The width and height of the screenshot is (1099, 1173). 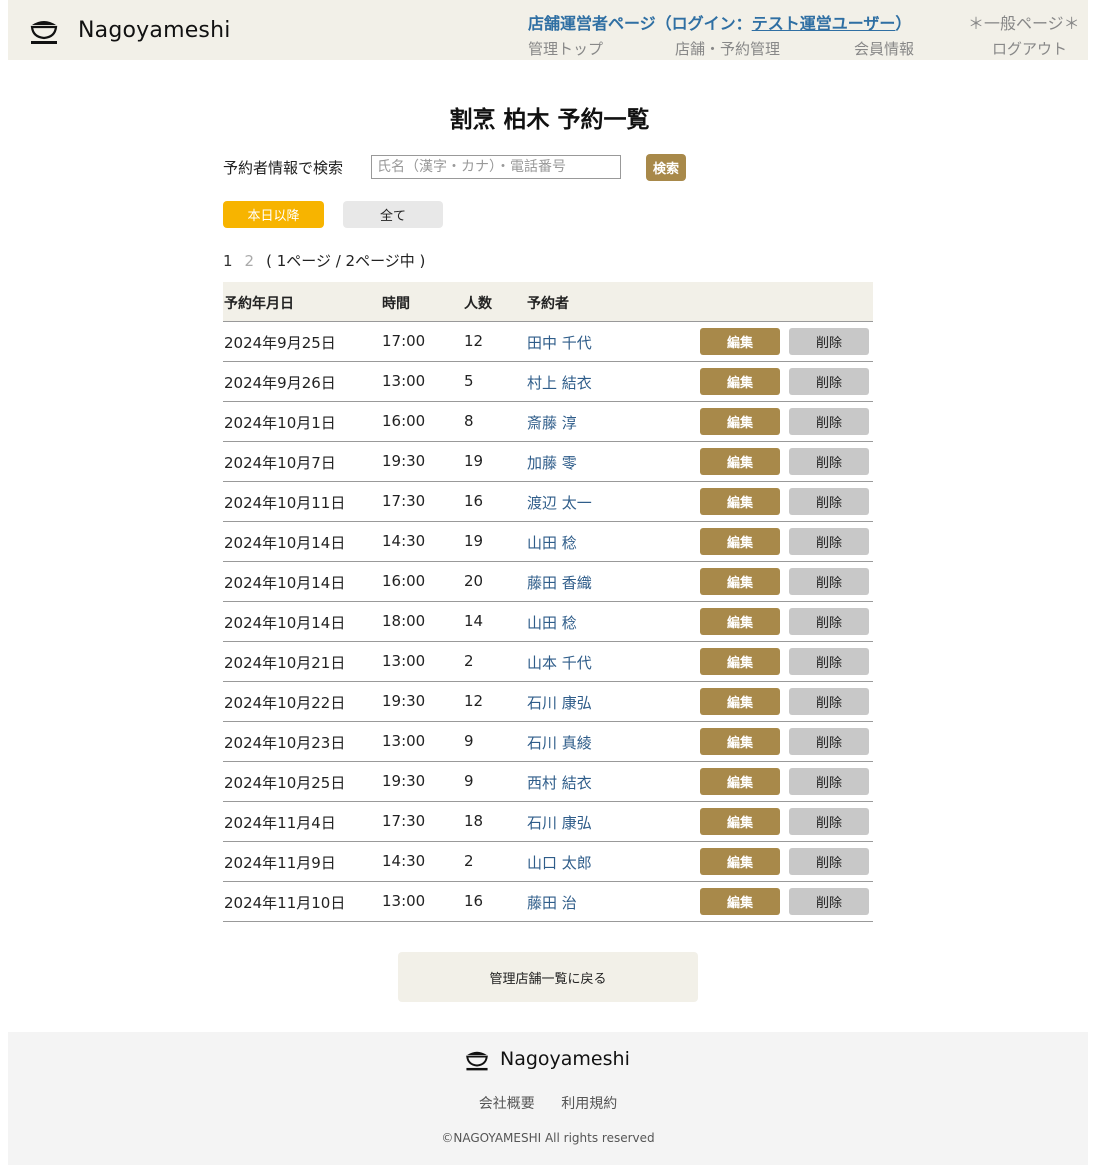 What do you see at coordinates (884, 48) in the screenshot?
I see `nav-member-info: 会員情報` at bounding box center [884, 48].